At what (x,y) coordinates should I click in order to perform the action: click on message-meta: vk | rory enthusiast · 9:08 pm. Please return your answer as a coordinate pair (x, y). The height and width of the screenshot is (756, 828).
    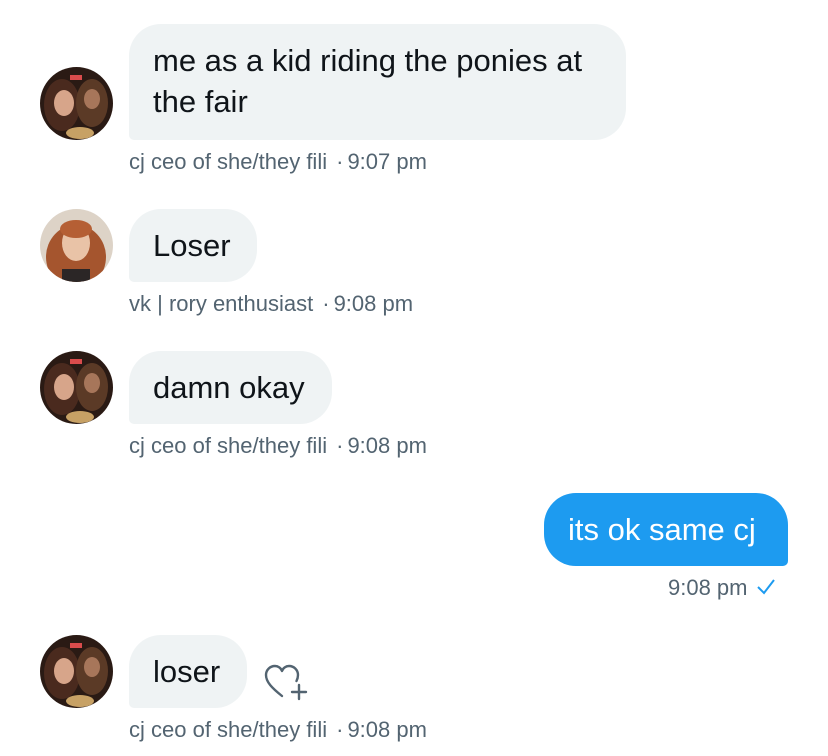
    Looking at the image, I should click on (271, 304).